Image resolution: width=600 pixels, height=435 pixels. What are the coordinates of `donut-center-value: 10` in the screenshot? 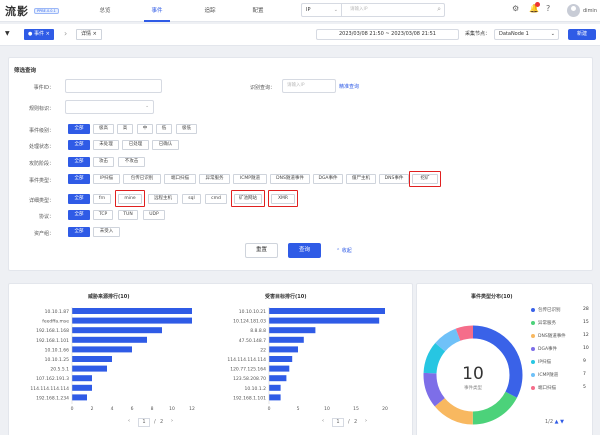 It's located at (473, 374).